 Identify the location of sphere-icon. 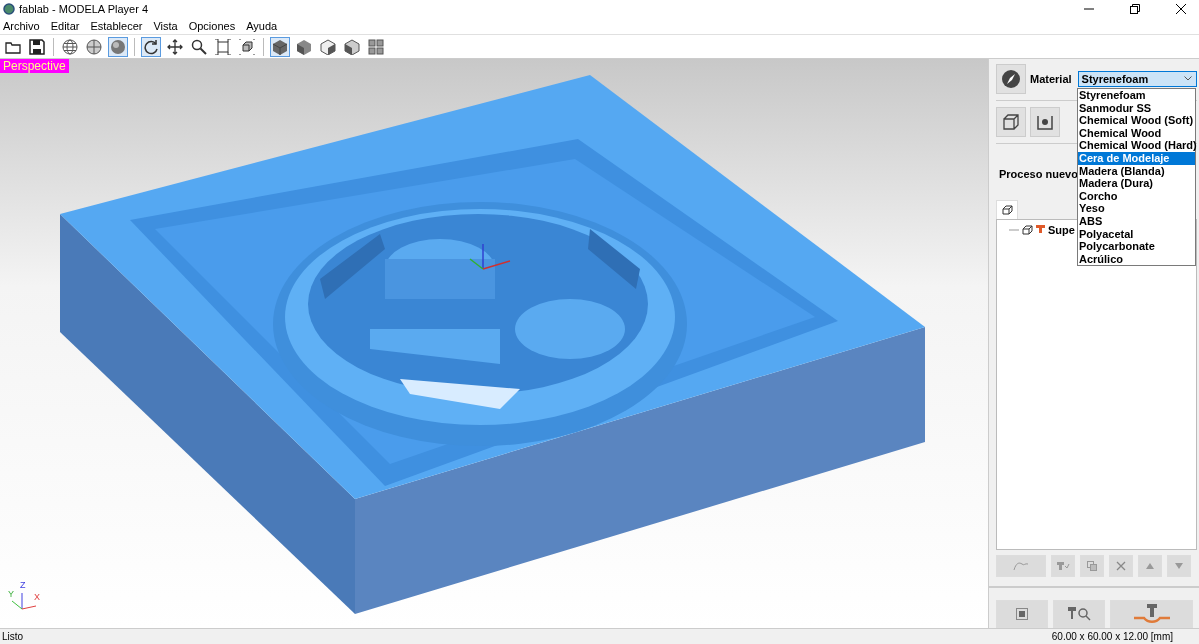
(118, 46).